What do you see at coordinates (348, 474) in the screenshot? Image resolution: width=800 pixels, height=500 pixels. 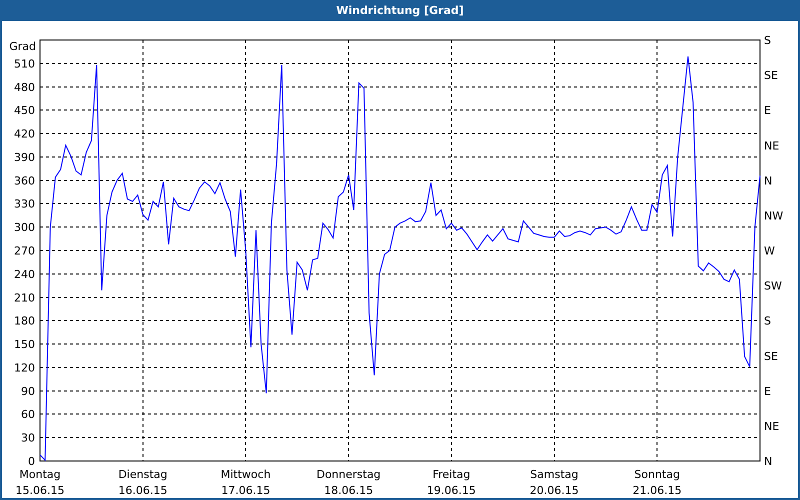 I see `day-label: Donnerstag` at bounding box center [348, 474].